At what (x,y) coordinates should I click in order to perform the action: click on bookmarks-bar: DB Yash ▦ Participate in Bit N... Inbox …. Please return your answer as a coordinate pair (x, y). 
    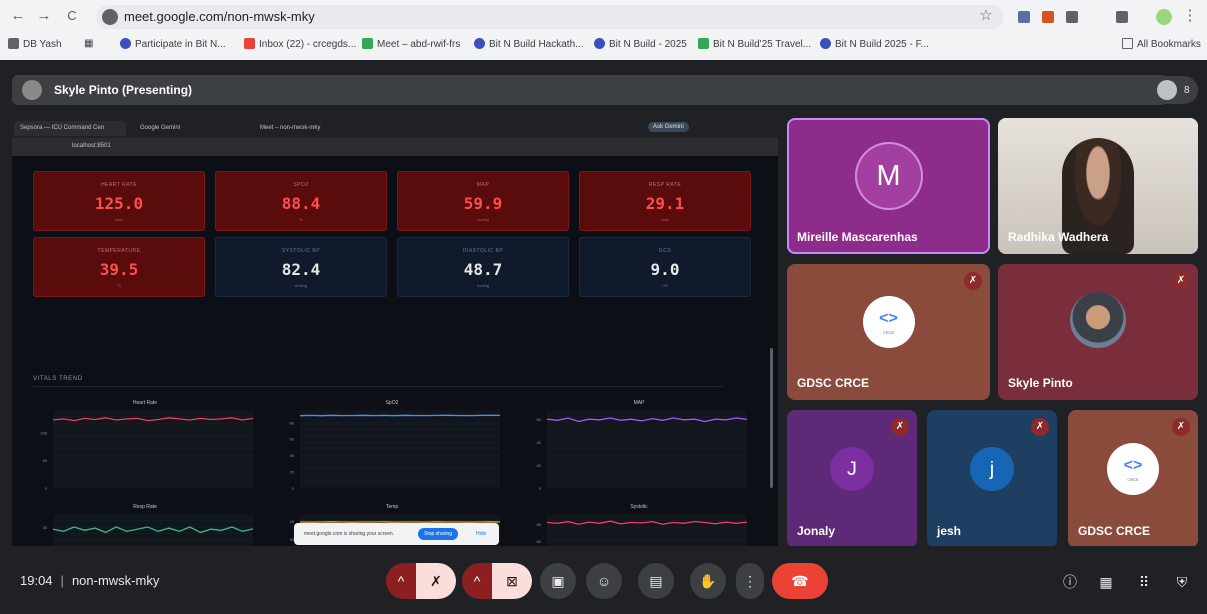
    Looking at the image, I should click on (603, 45).